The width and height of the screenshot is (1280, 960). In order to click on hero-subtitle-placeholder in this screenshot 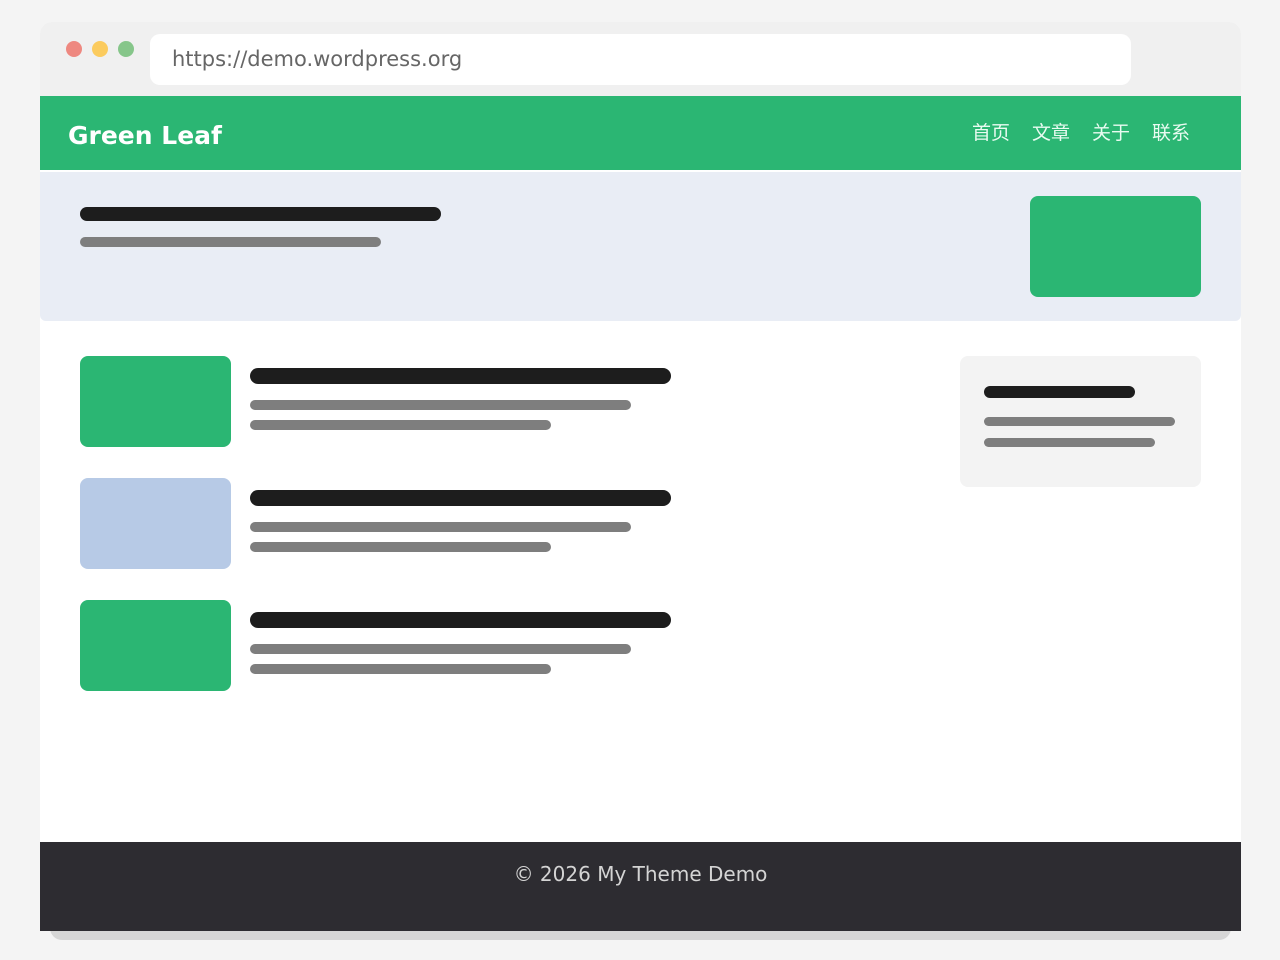, I will do `click(230, 242)`.